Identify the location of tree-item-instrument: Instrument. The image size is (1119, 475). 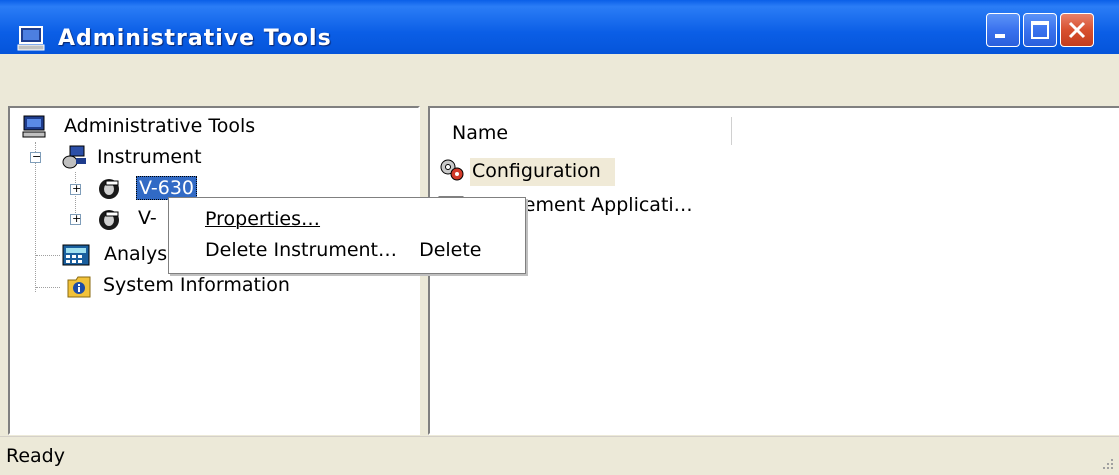
(149, 157).